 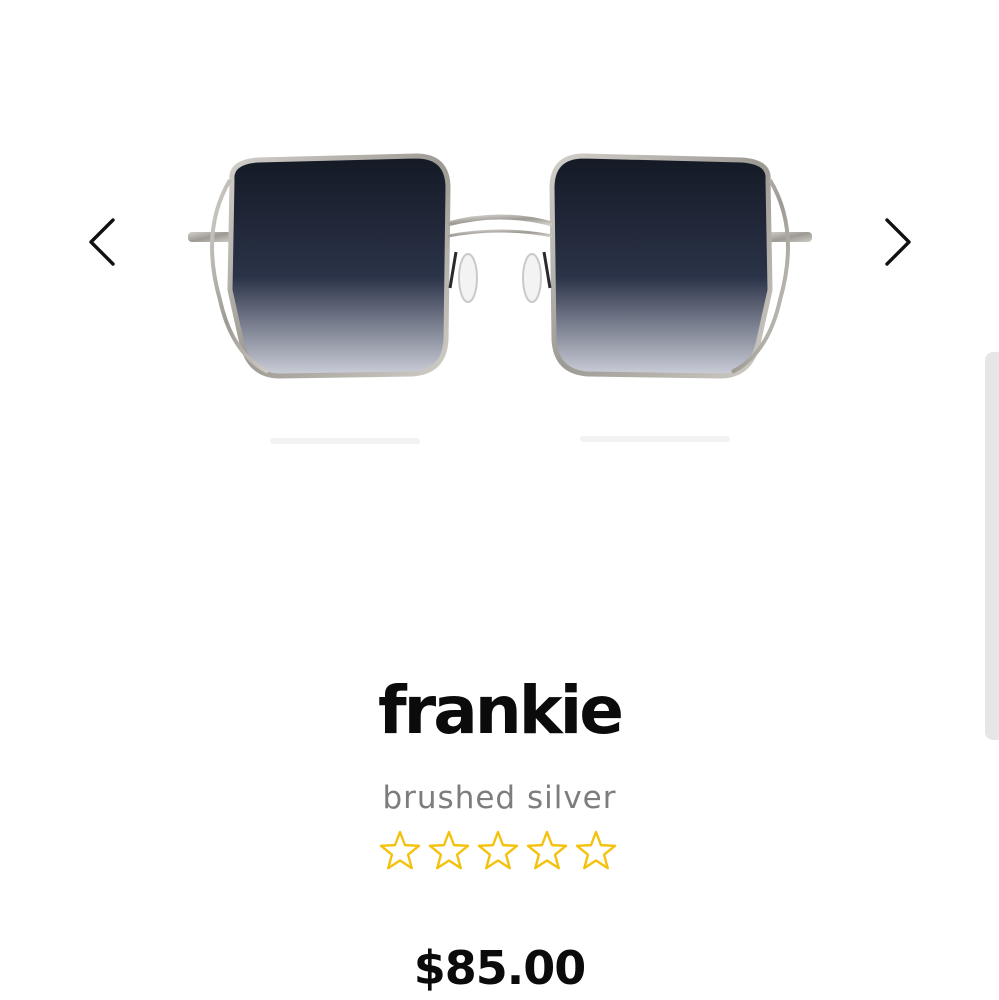 I want to click on chevron-right-icon, so click(x=898, y=242).